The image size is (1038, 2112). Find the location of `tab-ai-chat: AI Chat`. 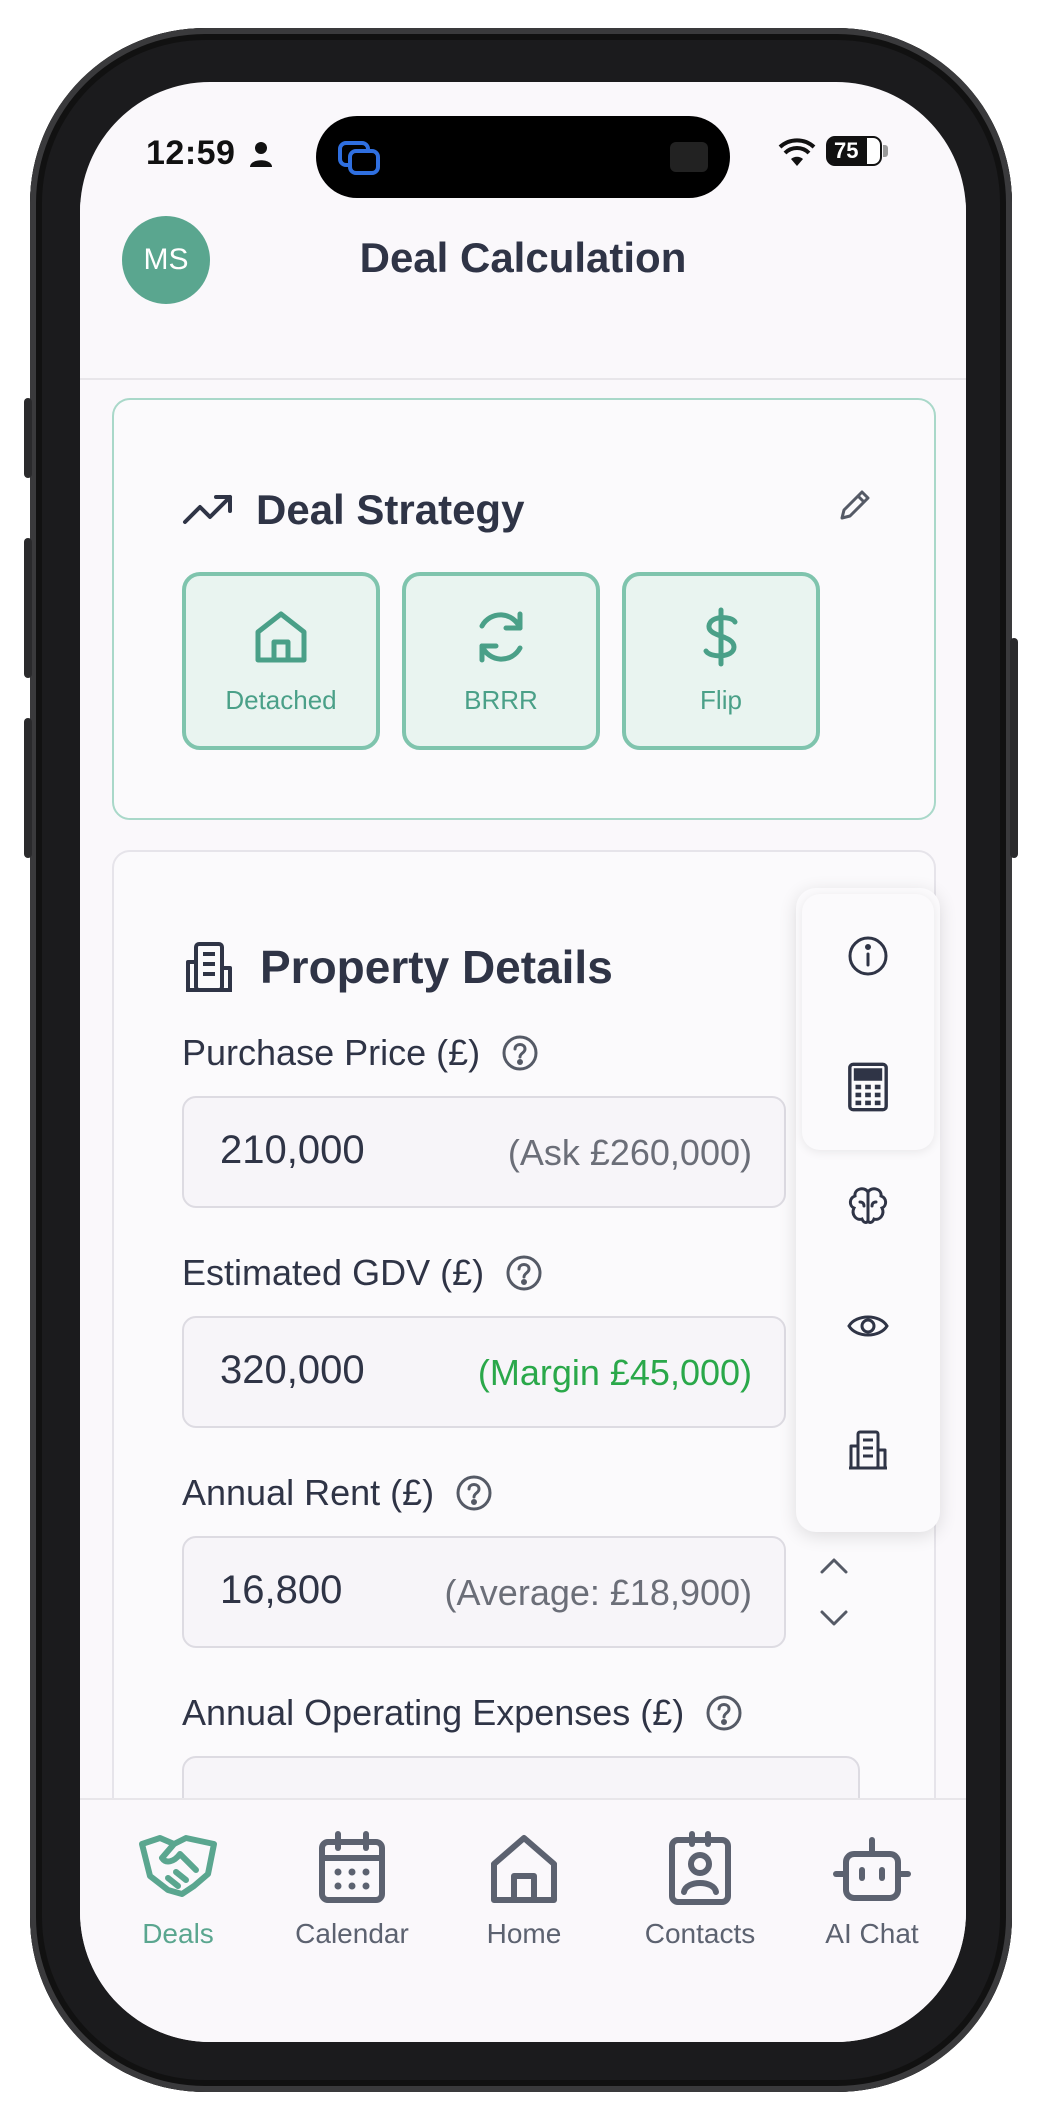

tab-ai-chat: AI Chat is located at coordinates (872, 1900).